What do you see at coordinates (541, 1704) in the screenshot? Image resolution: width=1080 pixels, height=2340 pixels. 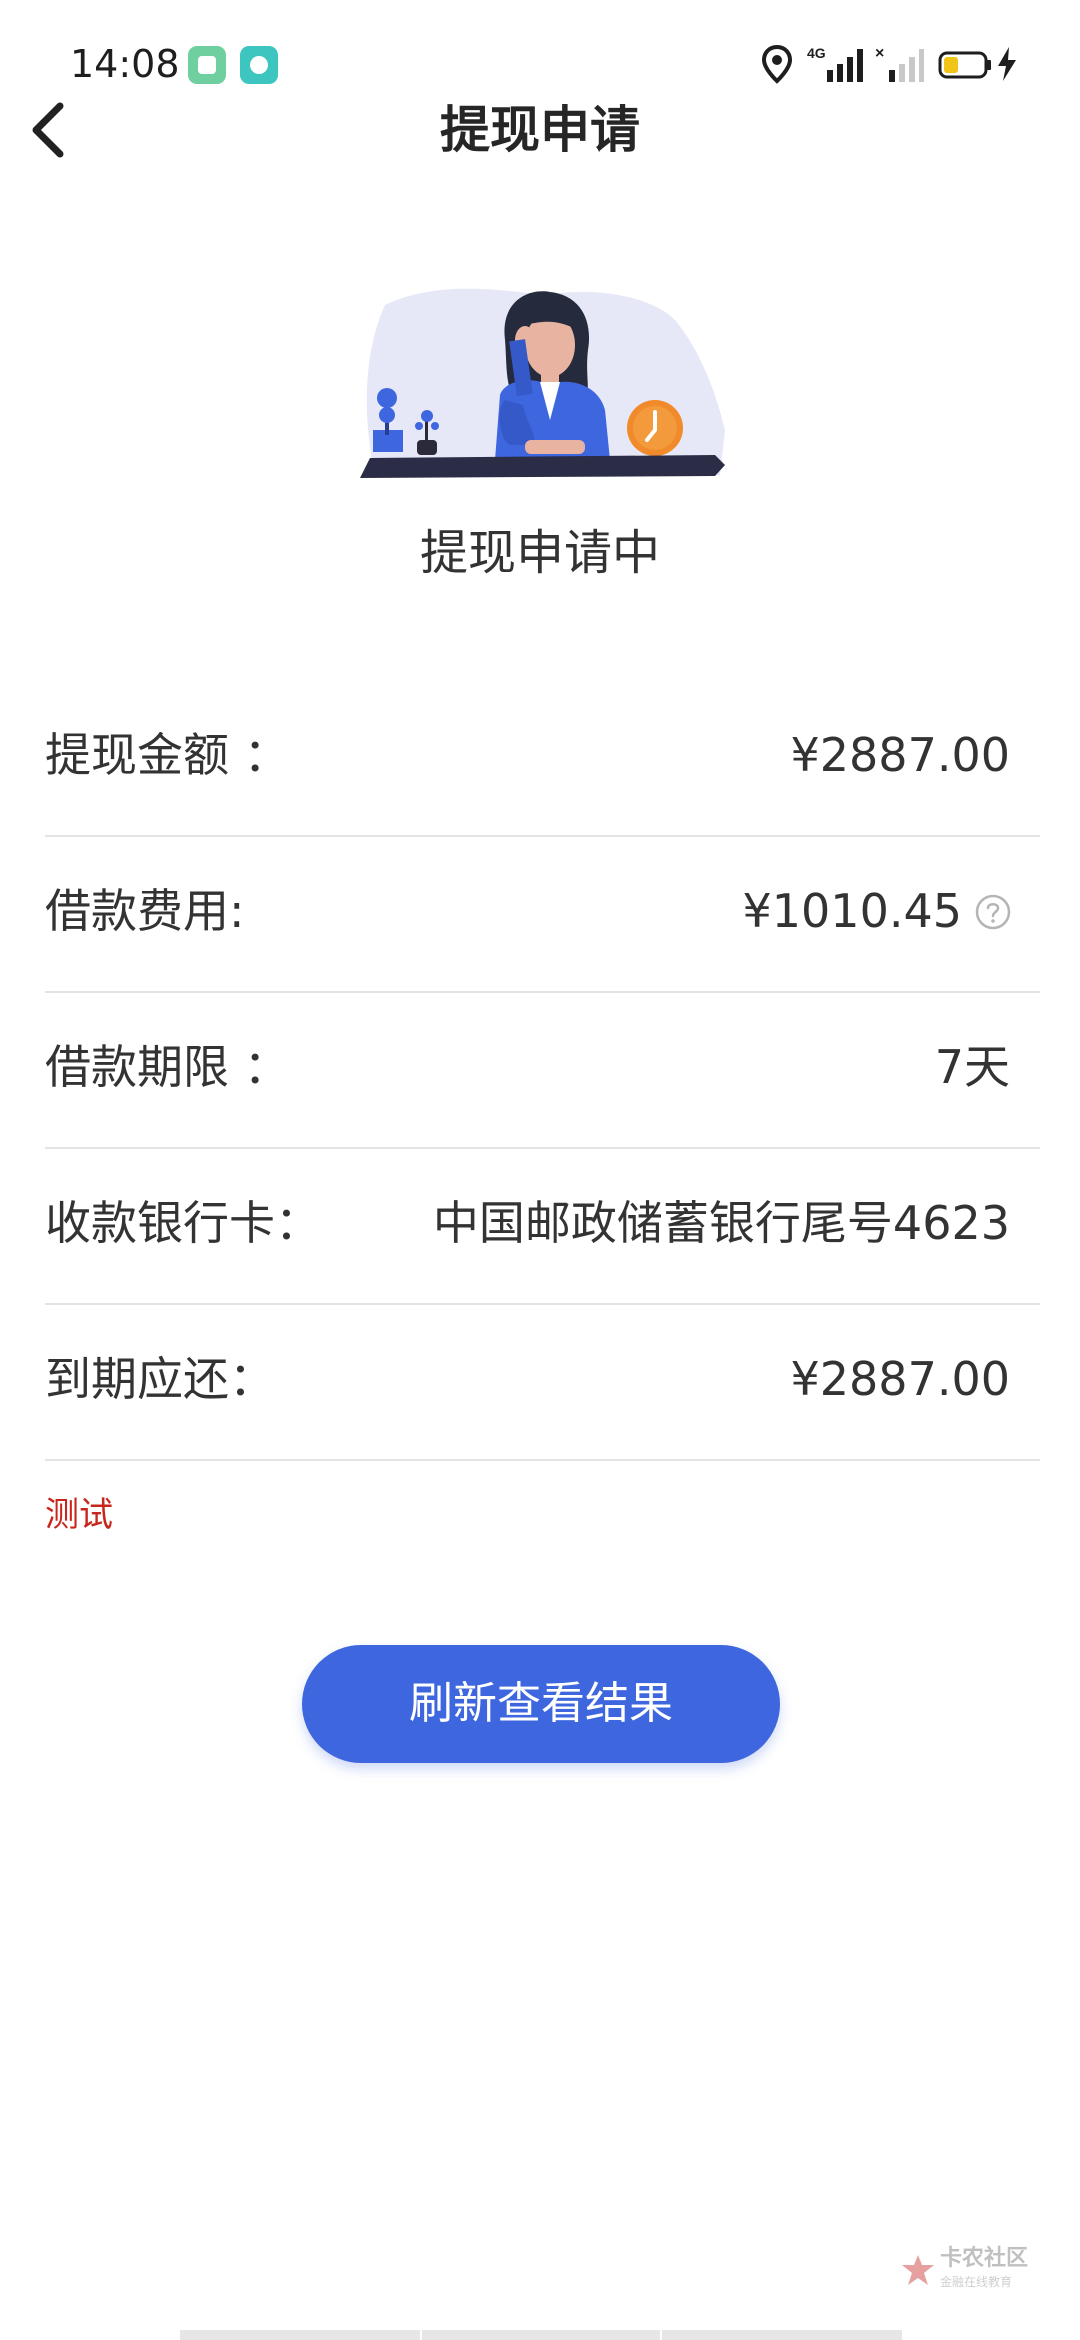 I see `refresh-result-button: 刷新查看结果` at bounding box center [541, 1704].